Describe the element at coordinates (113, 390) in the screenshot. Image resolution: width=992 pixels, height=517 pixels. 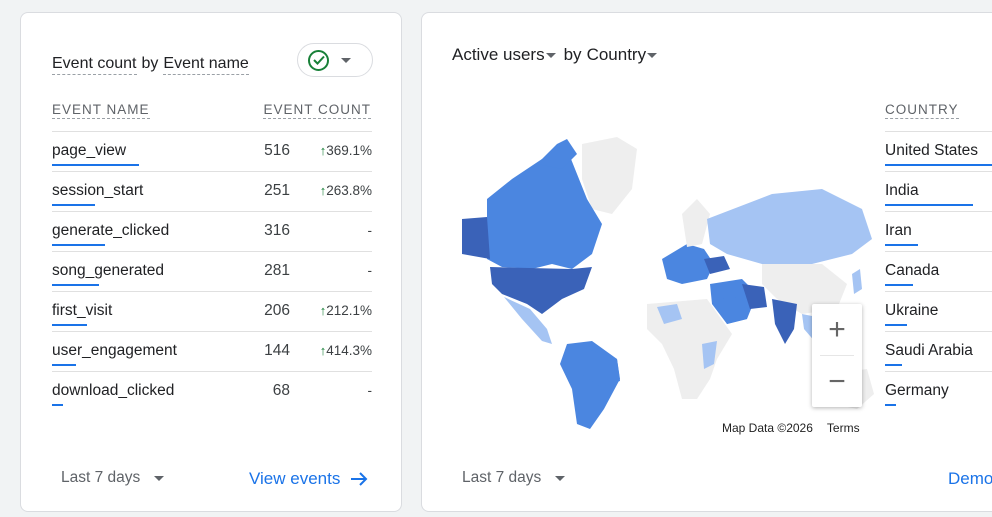
I see `event-name: download_clicked` at that location.